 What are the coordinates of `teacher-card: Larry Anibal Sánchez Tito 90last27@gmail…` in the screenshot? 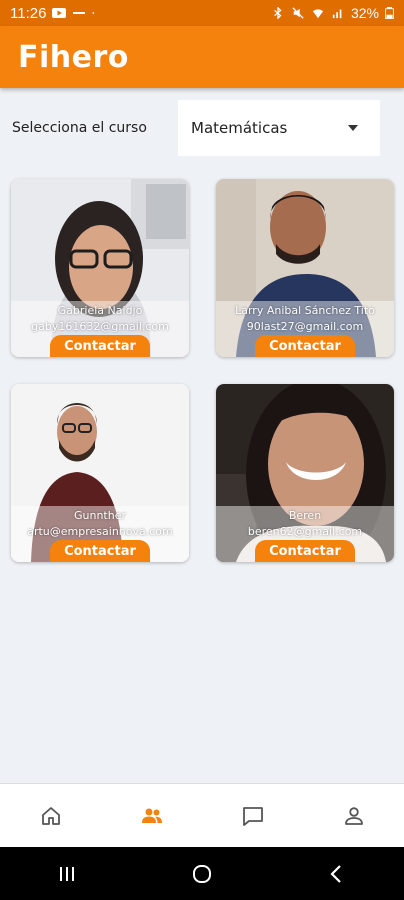 It's located at (305, 268).